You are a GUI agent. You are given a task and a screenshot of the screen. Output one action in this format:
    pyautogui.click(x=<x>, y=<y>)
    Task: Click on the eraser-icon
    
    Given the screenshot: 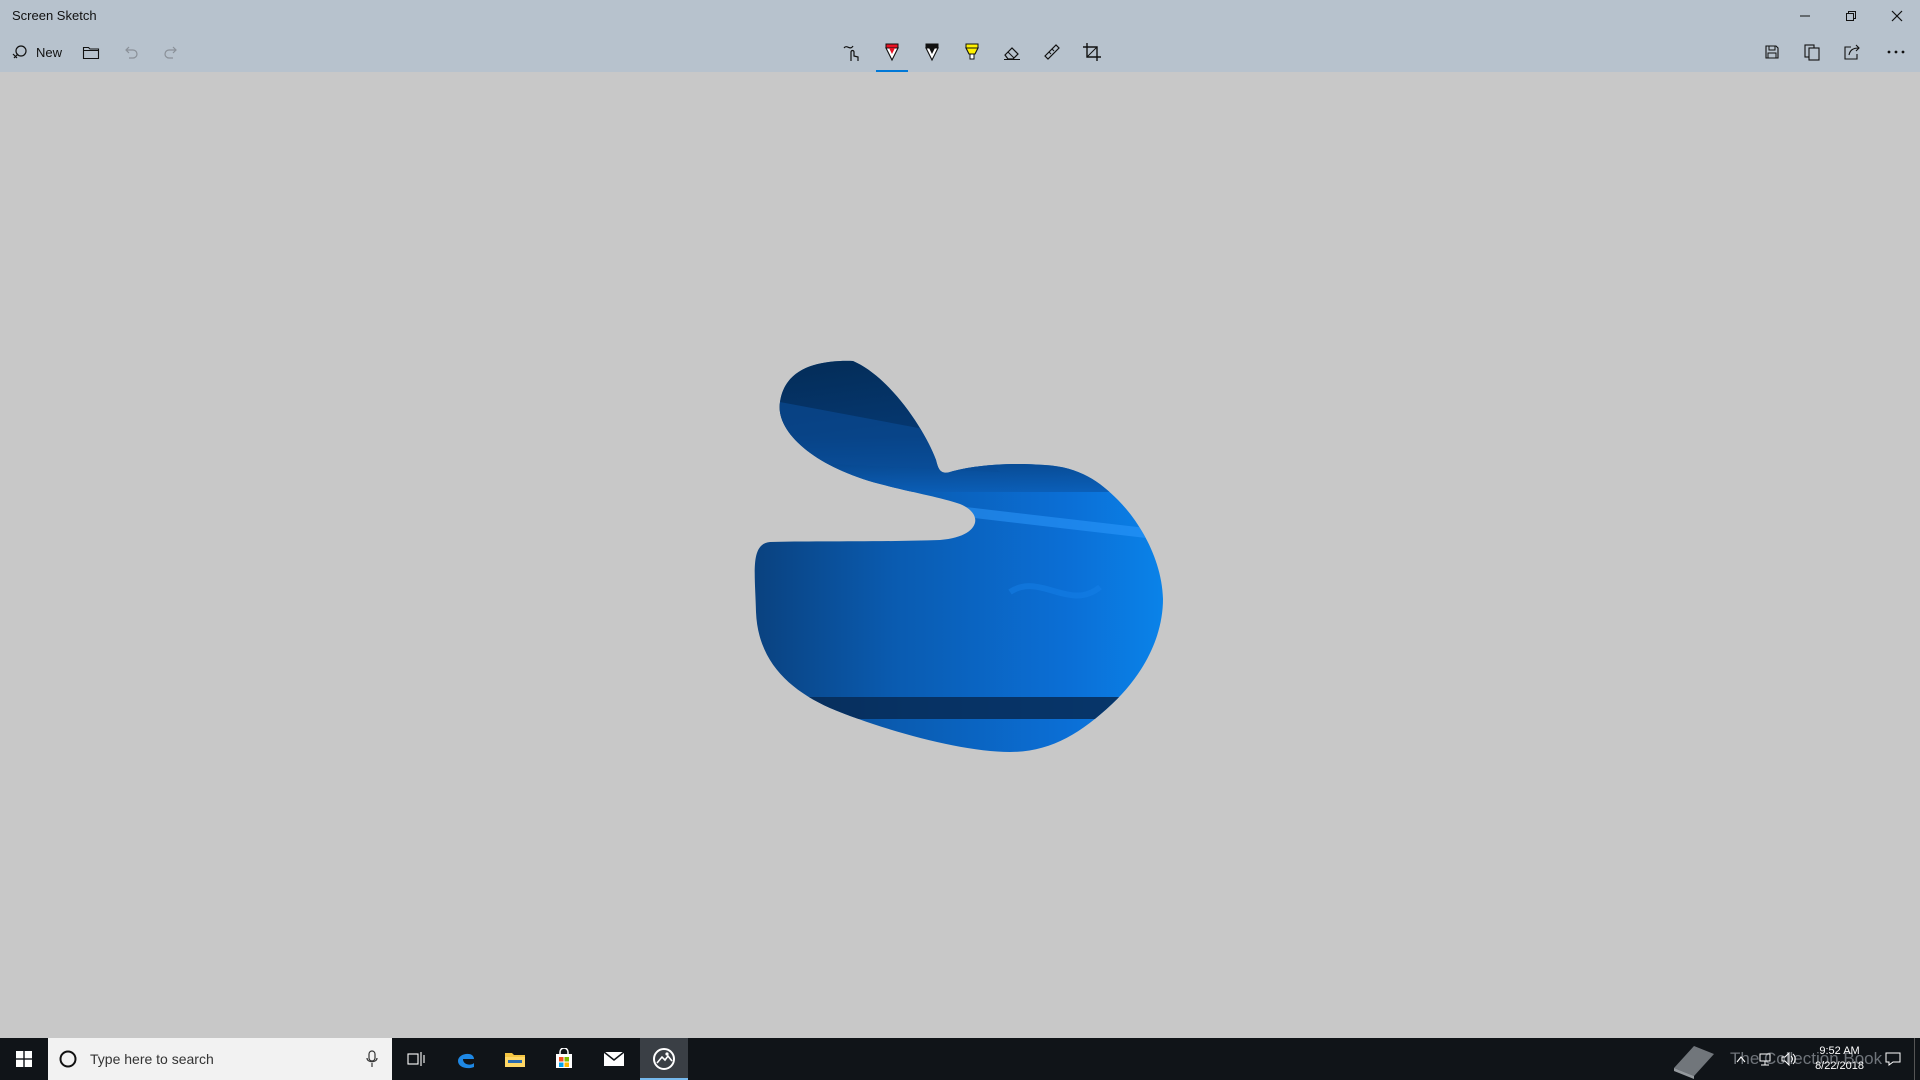 What is the action you would take?
    pyautogui.click(x=1012, y=53)
    